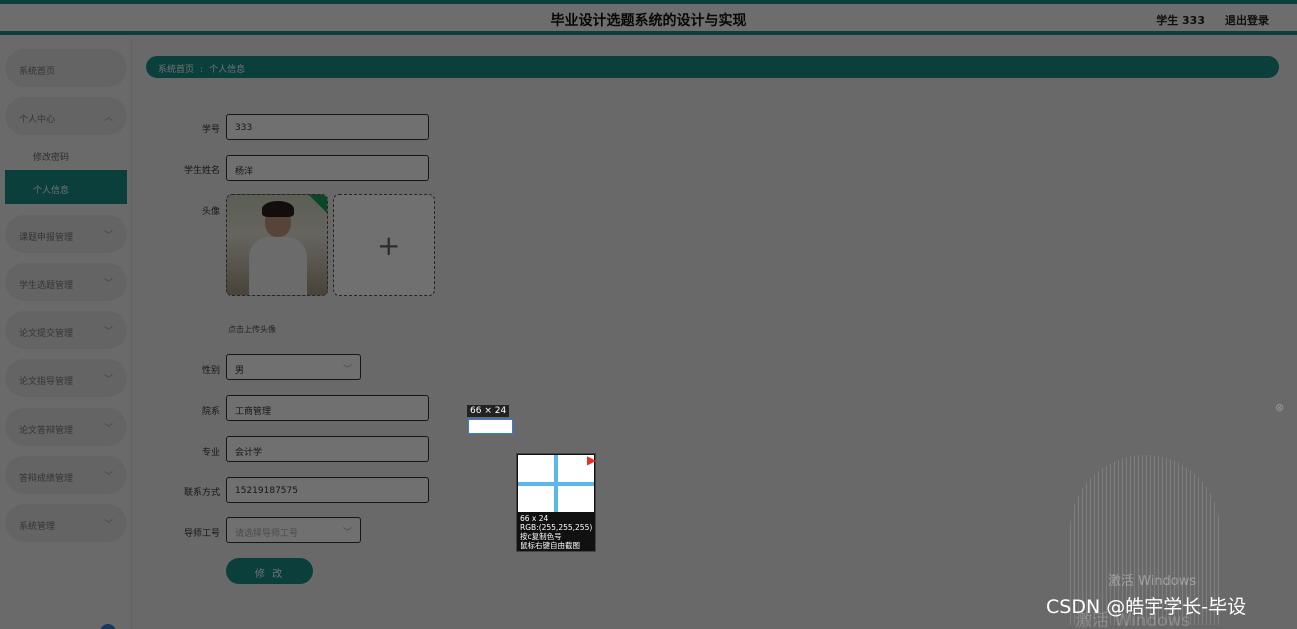  Describe the element at coordinates (46, 286) in the screenshot. I see `sidebar-item-label: 学生选题管理` at that location.